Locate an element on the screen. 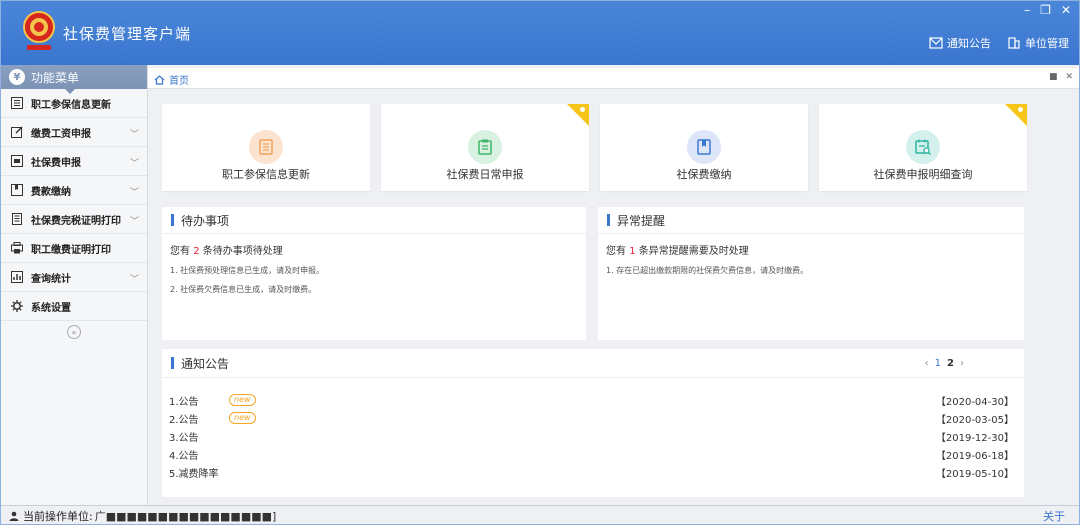  home-icon is located at coordinates (159, 79).